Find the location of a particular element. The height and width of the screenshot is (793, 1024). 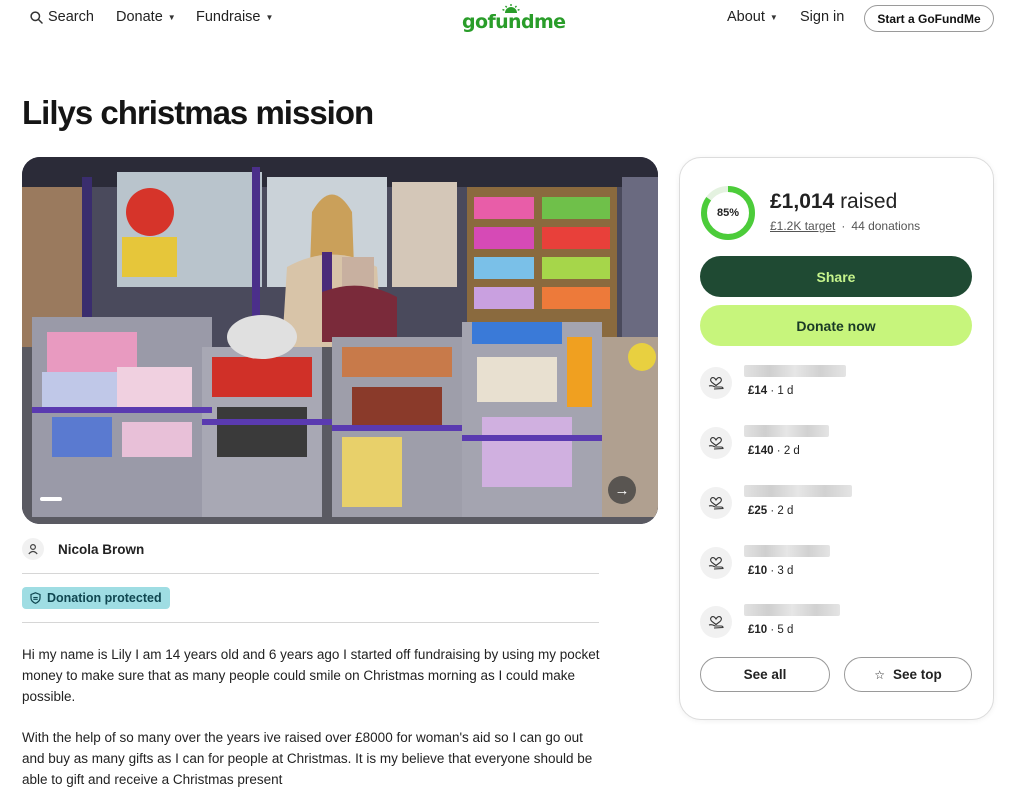

donation-amount: £140 · 2 d is located at coordinates (774, 451).